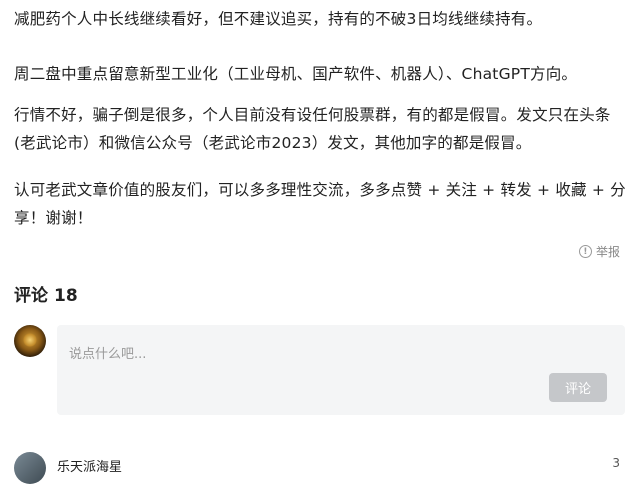 This screenshot has width=640, height=484. I want to click on comment-input, so click(289, 354).